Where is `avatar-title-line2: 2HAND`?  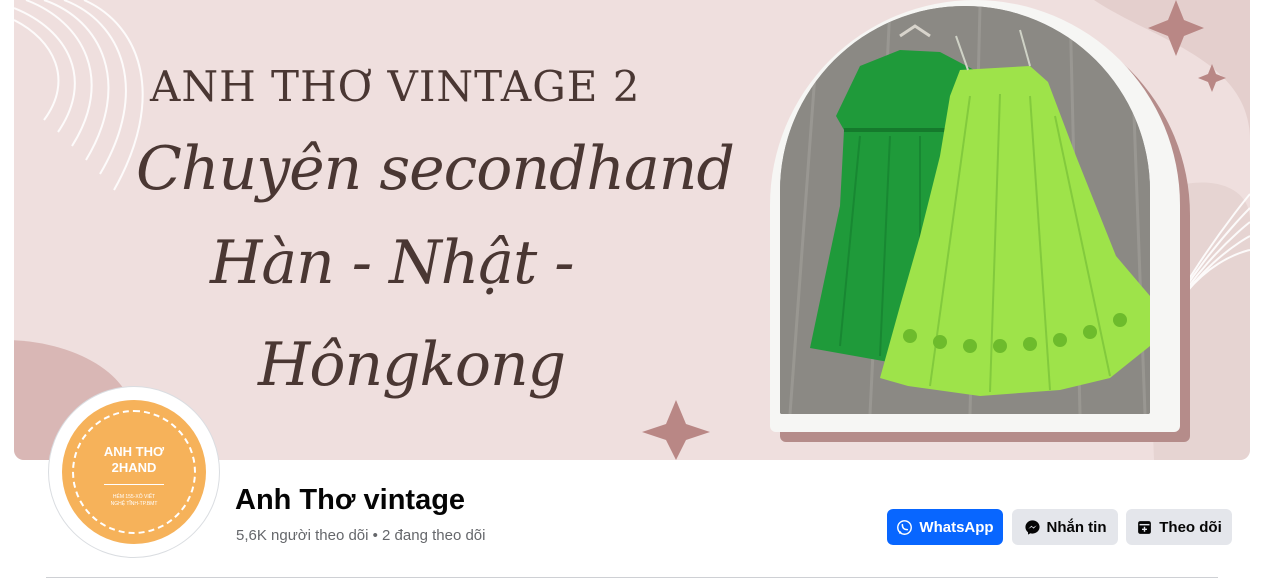
avatar-title-line2: 2HAND is located at coordinates (134, 467).